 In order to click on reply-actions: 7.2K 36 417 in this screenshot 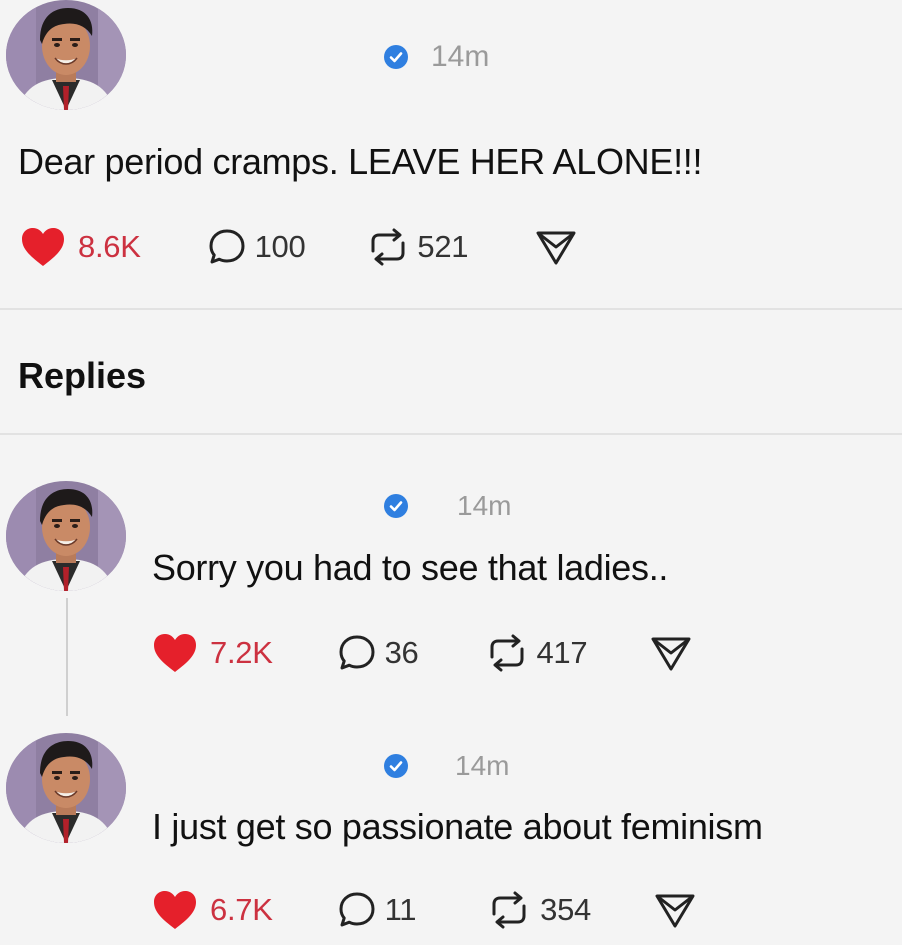, I will do `click(422, 653)`.